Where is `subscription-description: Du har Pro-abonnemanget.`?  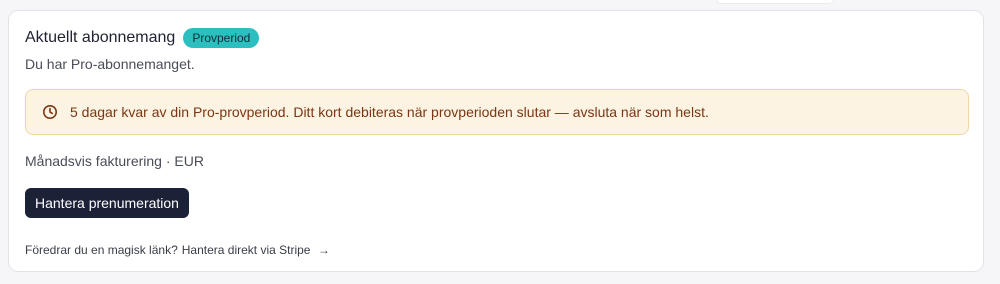 subscription-description: Du har Pro-abonnemanget. is located at coordinates (110, 64).